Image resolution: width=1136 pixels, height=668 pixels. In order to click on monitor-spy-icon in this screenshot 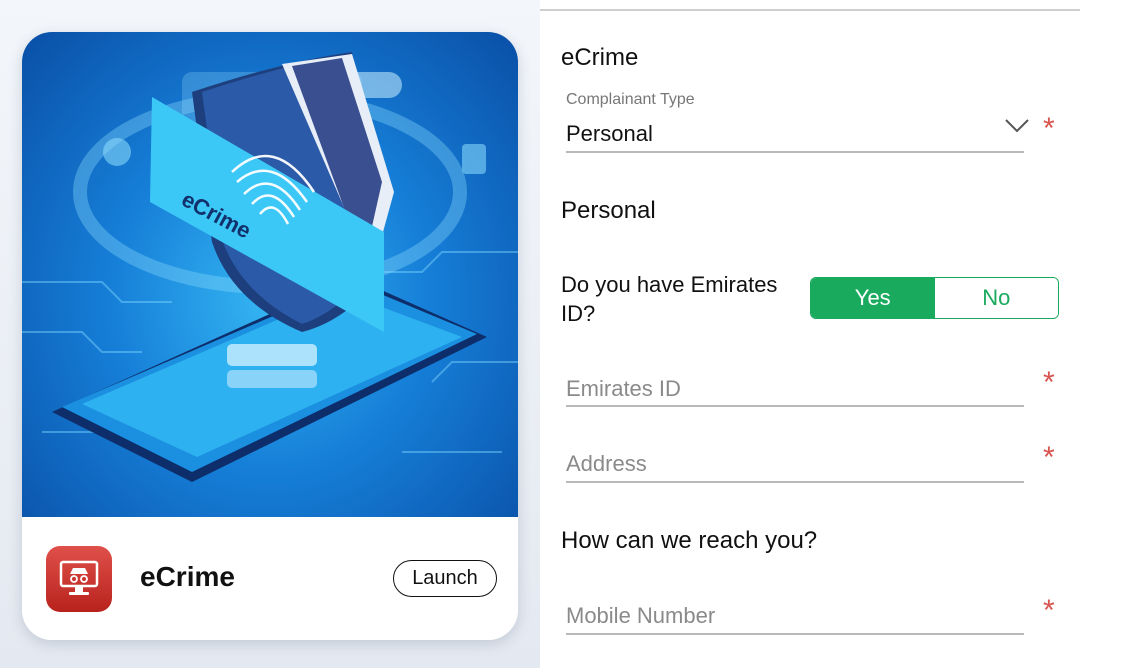, I will do `click(79, 577)`.